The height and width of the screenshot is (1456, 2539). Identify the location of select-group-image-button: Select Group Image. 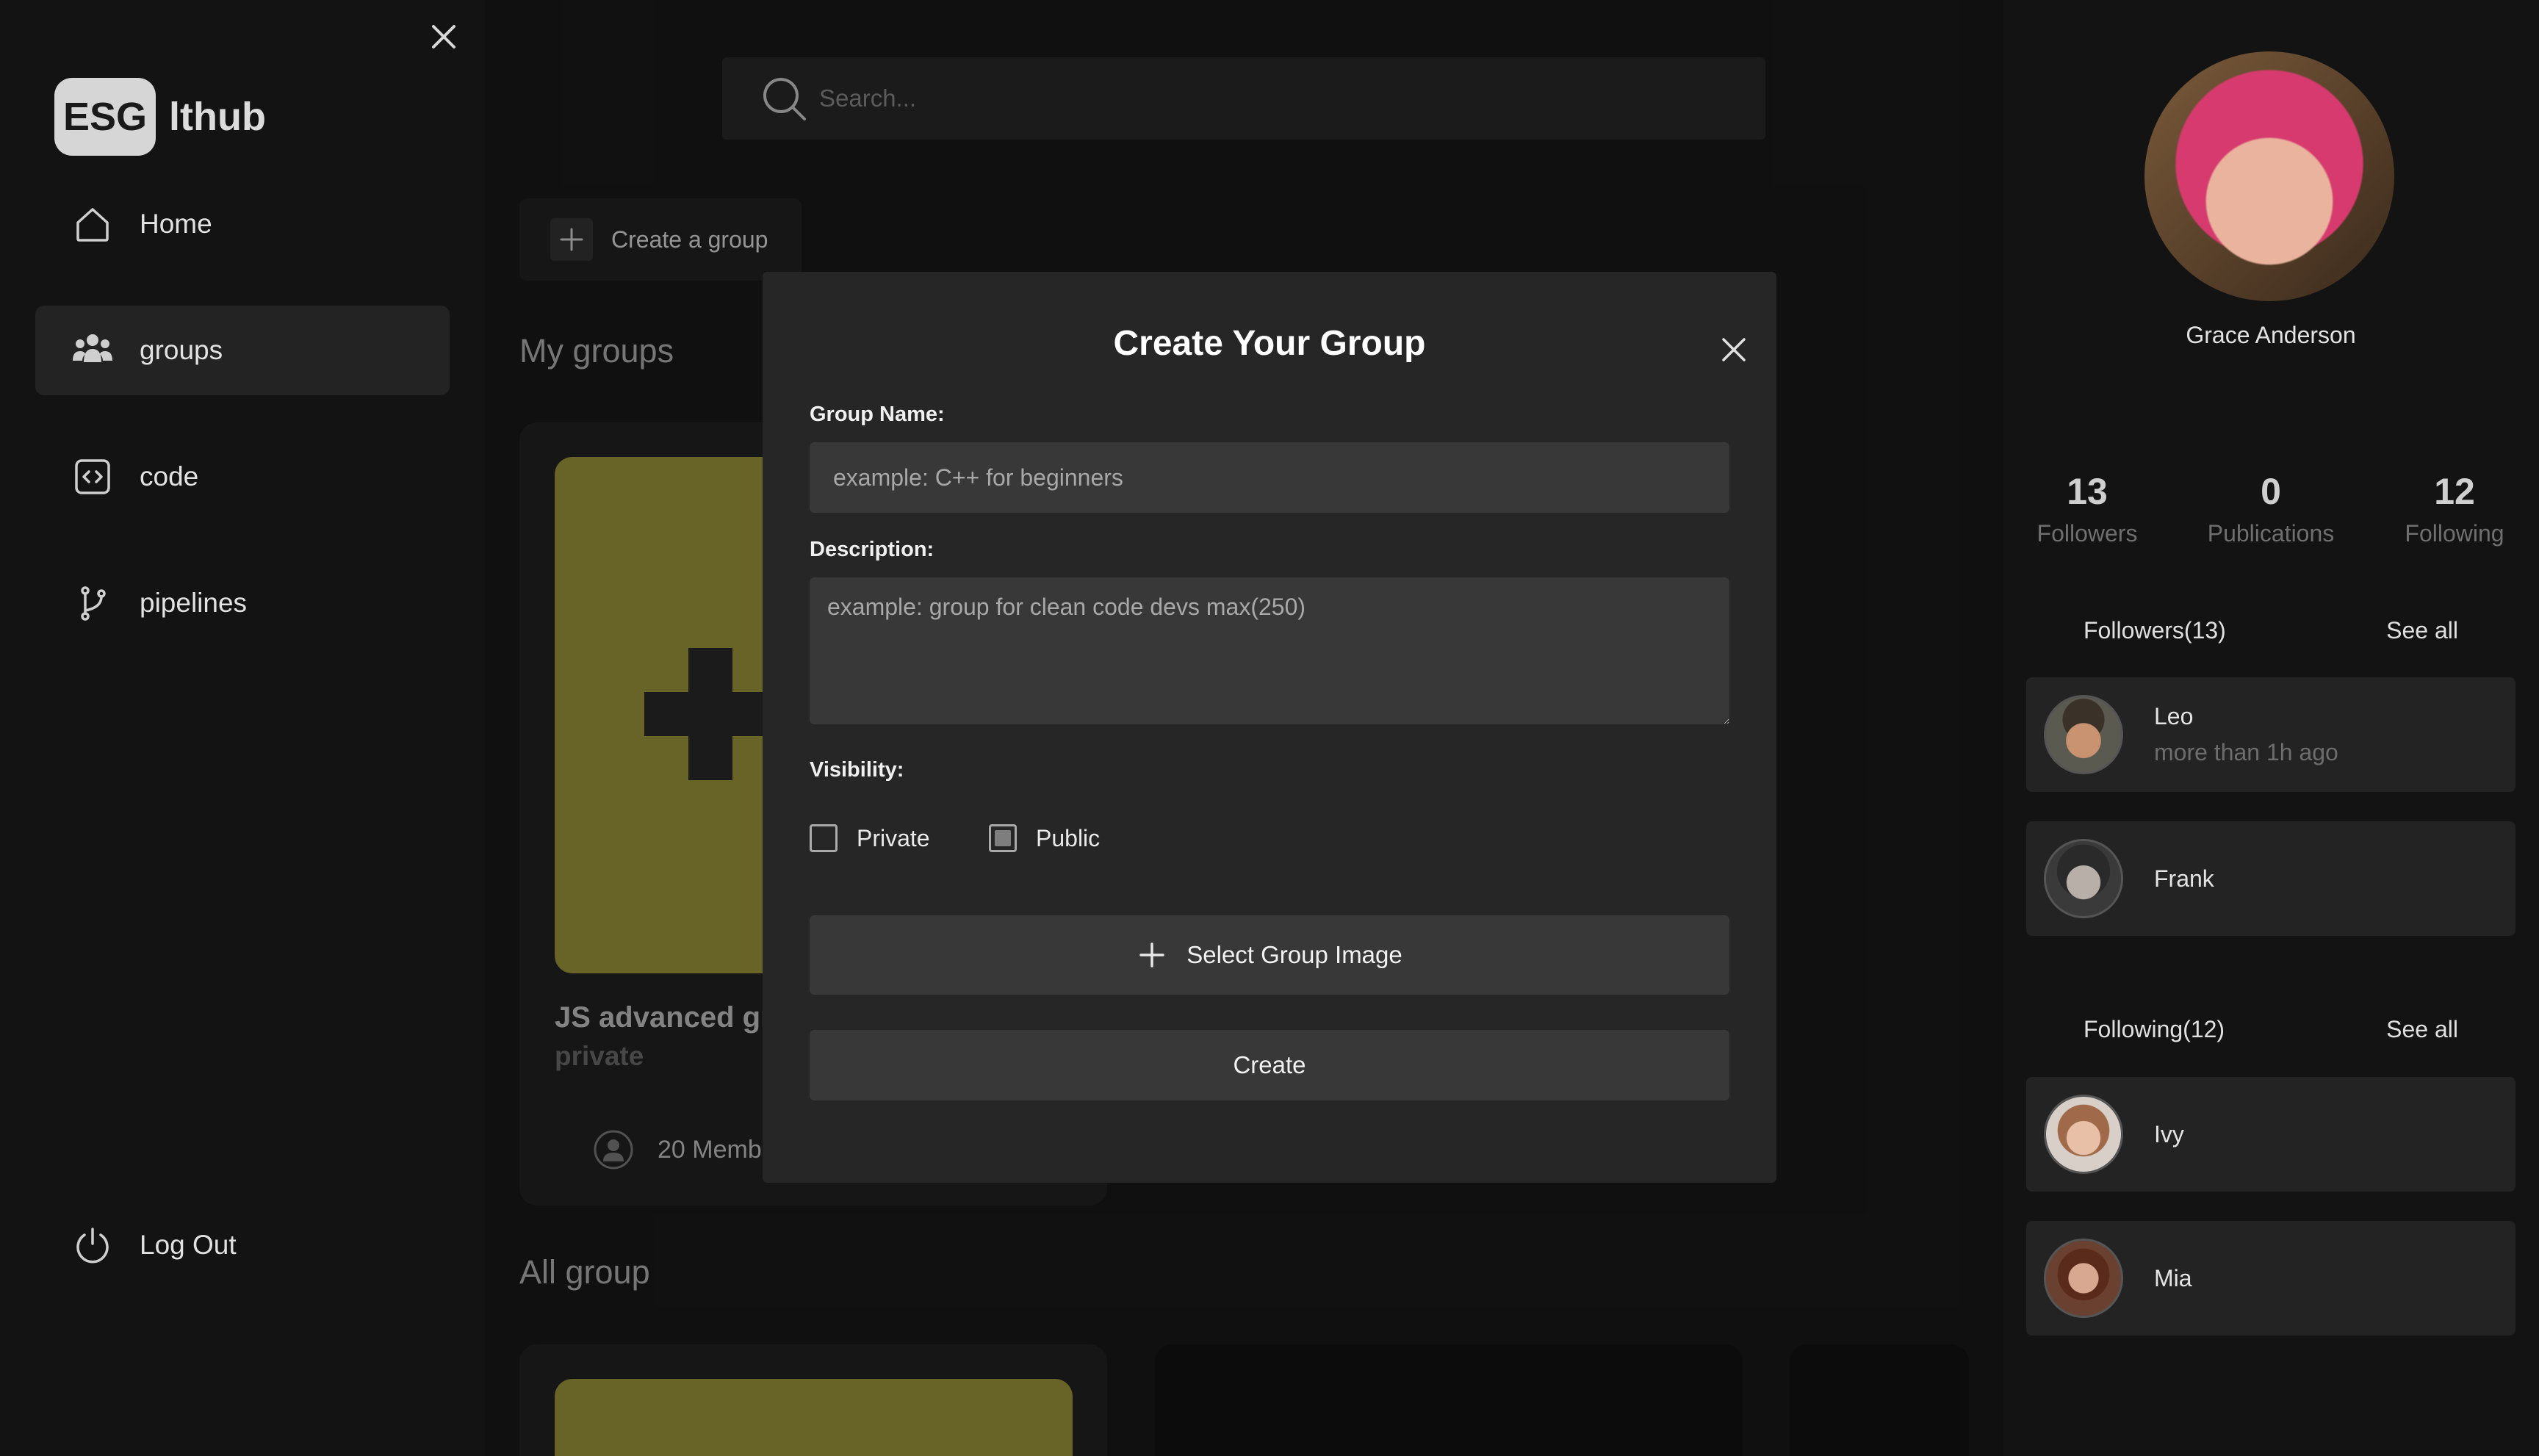
(1269, 955).